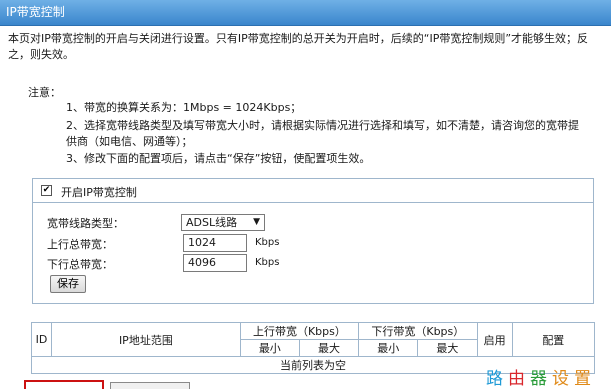  I want to click on watermark-char-1: 路, so click(497, 379).